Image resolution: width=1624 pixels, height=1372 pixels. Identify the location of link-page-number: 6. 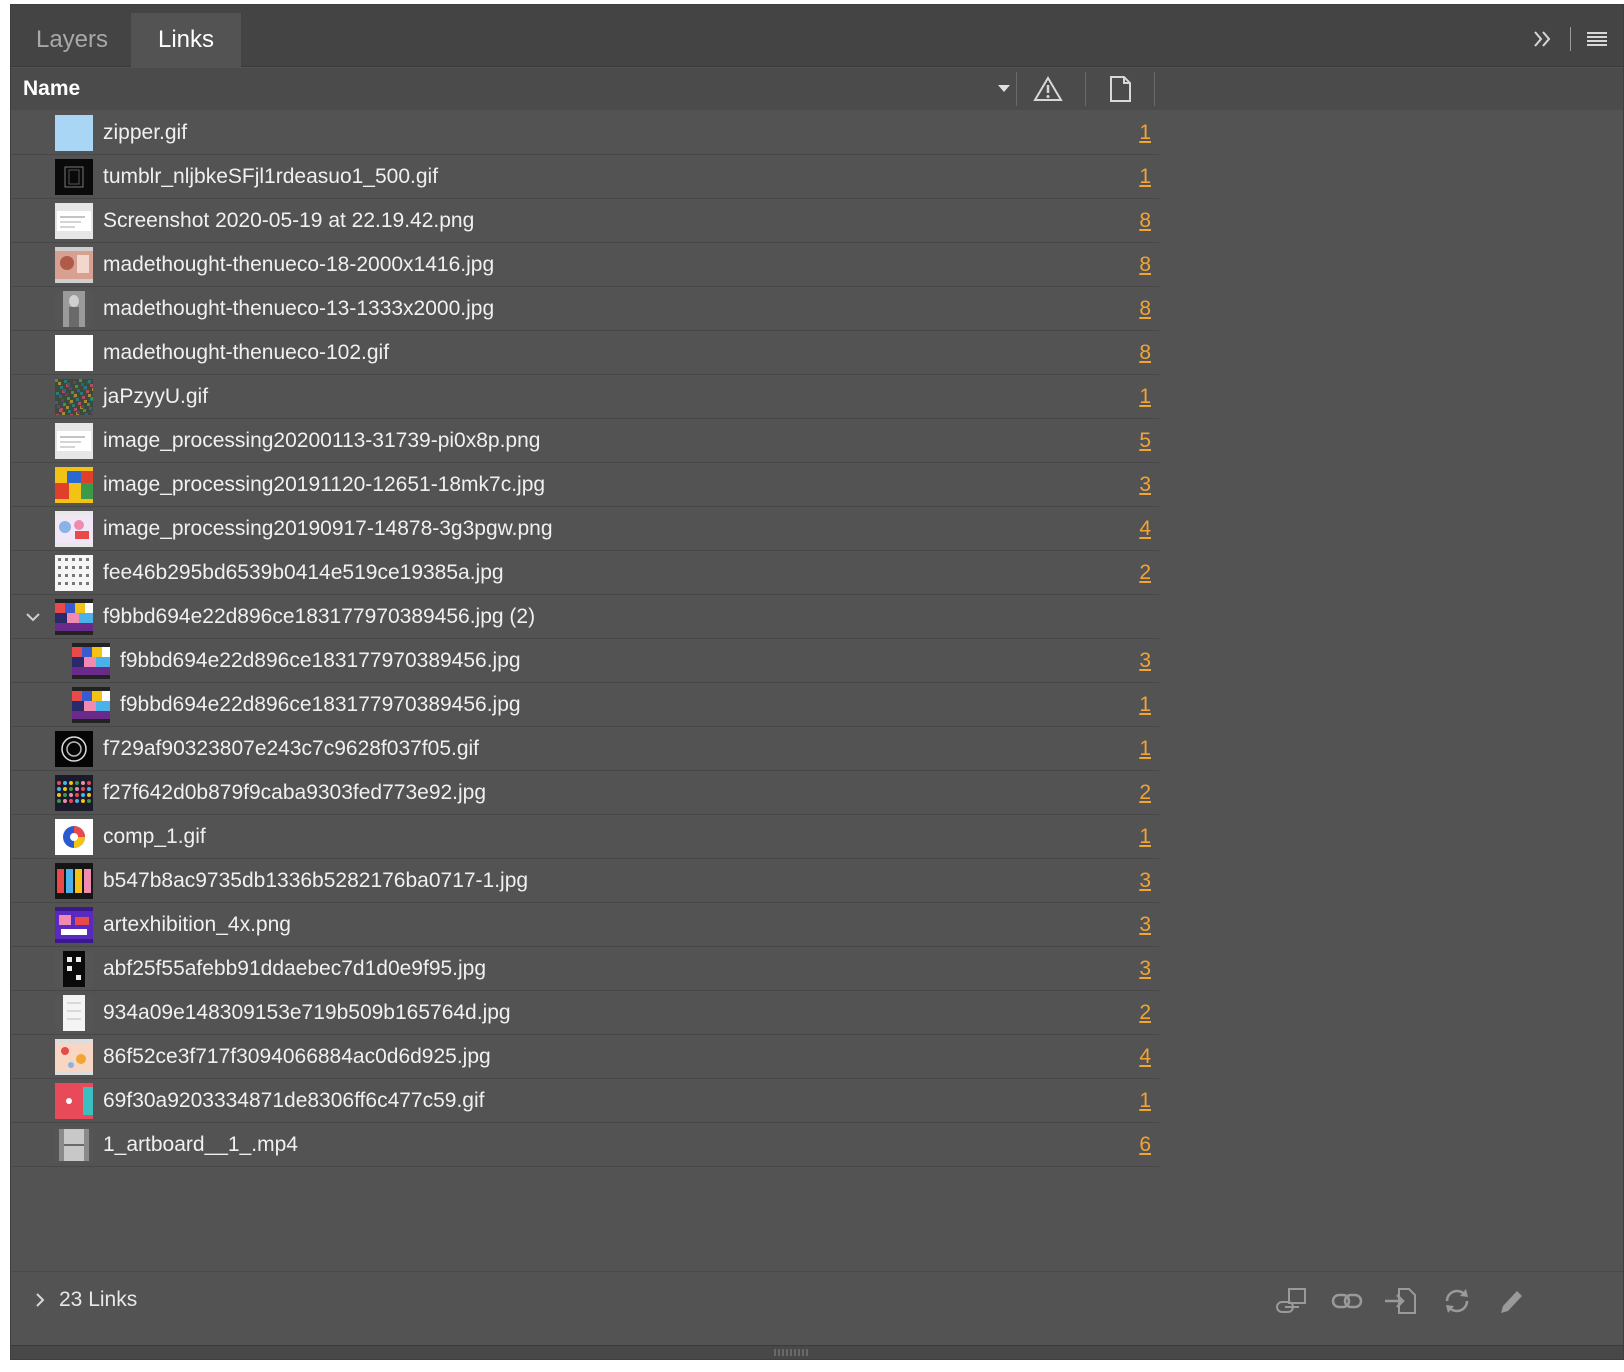
(1145, 1145).